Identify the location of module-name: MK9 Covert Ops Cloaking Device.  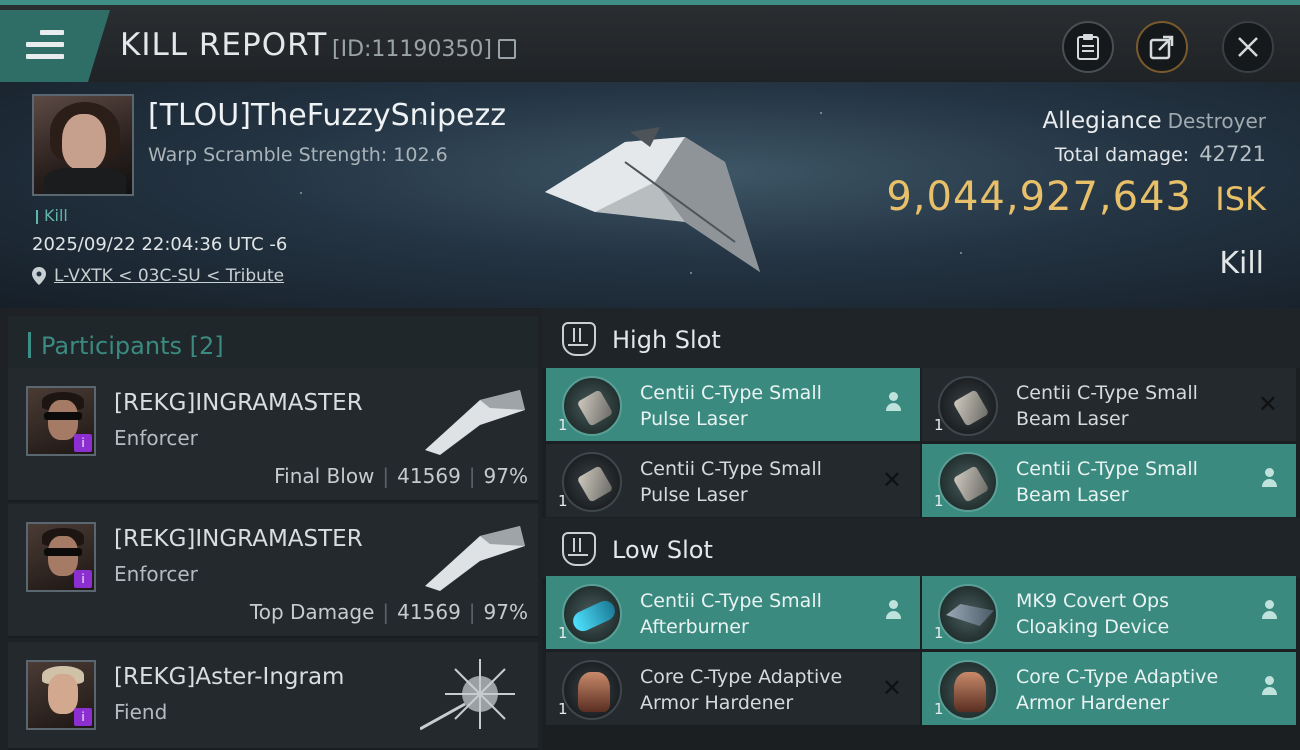
(1093, 614).